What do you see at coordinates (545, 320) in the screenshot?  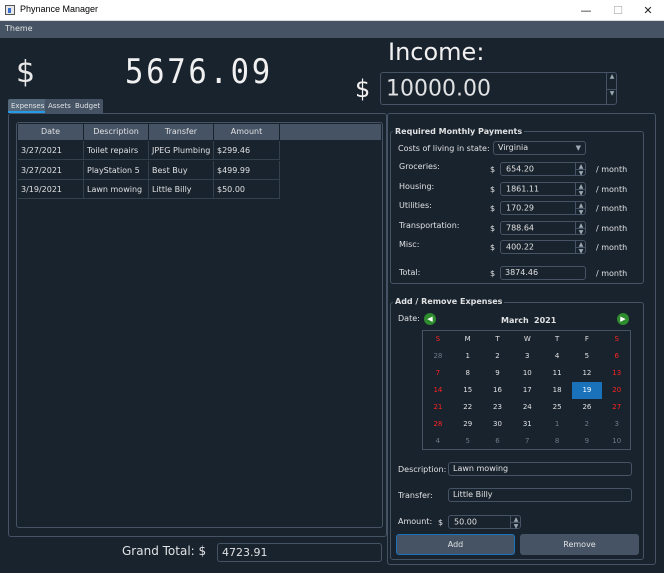 I see `calendar-year: 2021` at bounding box center [545, 320].